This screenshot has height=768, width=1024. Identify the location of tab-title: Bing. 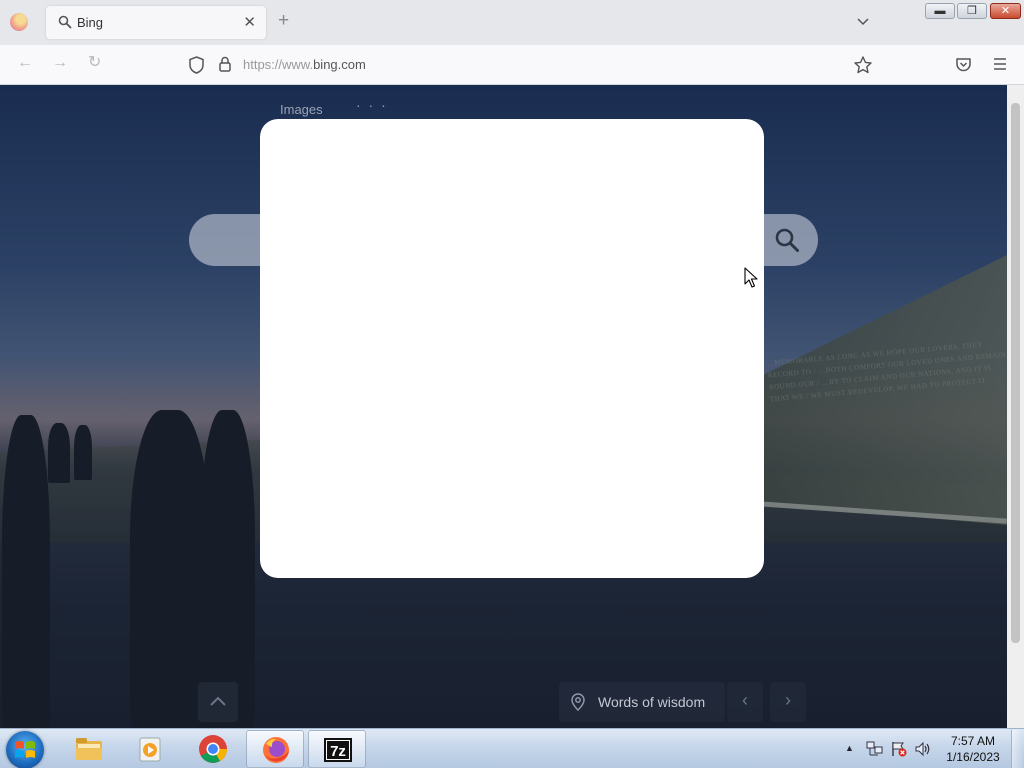
(90, 22).